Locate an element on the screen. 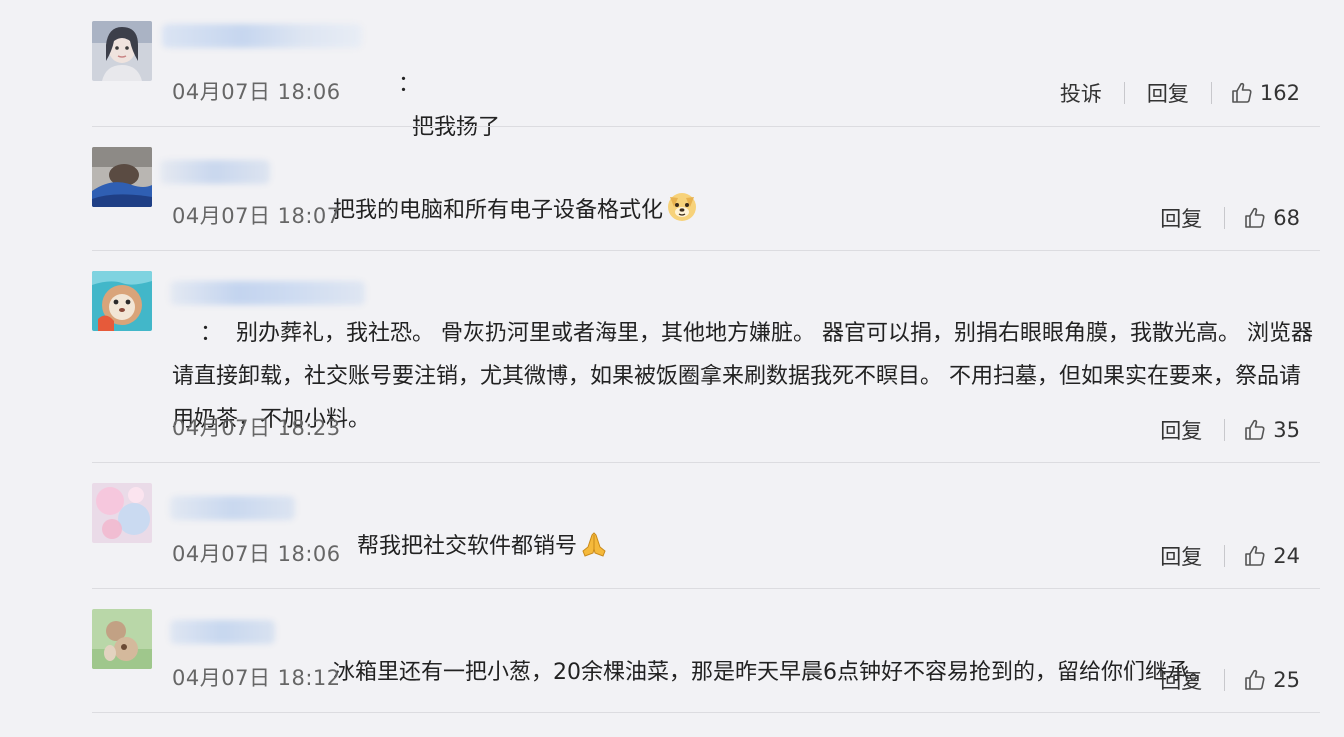 This screenshot has width=1344, height=737. like-button: 68 is located at coordinates (1271, 218).